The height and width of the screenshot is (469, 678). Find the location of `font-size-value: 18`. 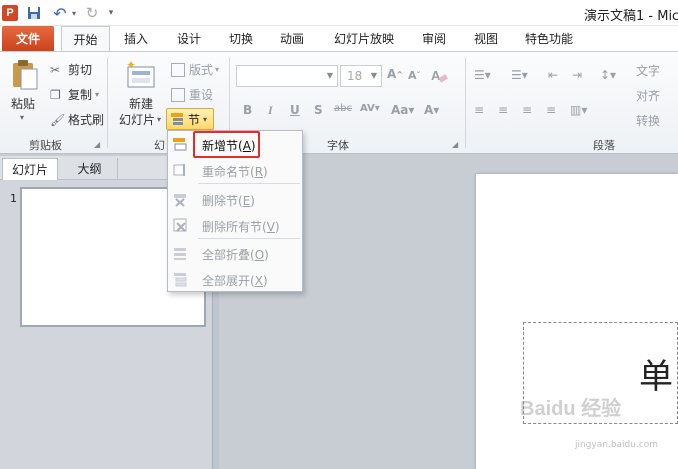

font-size-value: 18 is located at coordinates (355, 76).